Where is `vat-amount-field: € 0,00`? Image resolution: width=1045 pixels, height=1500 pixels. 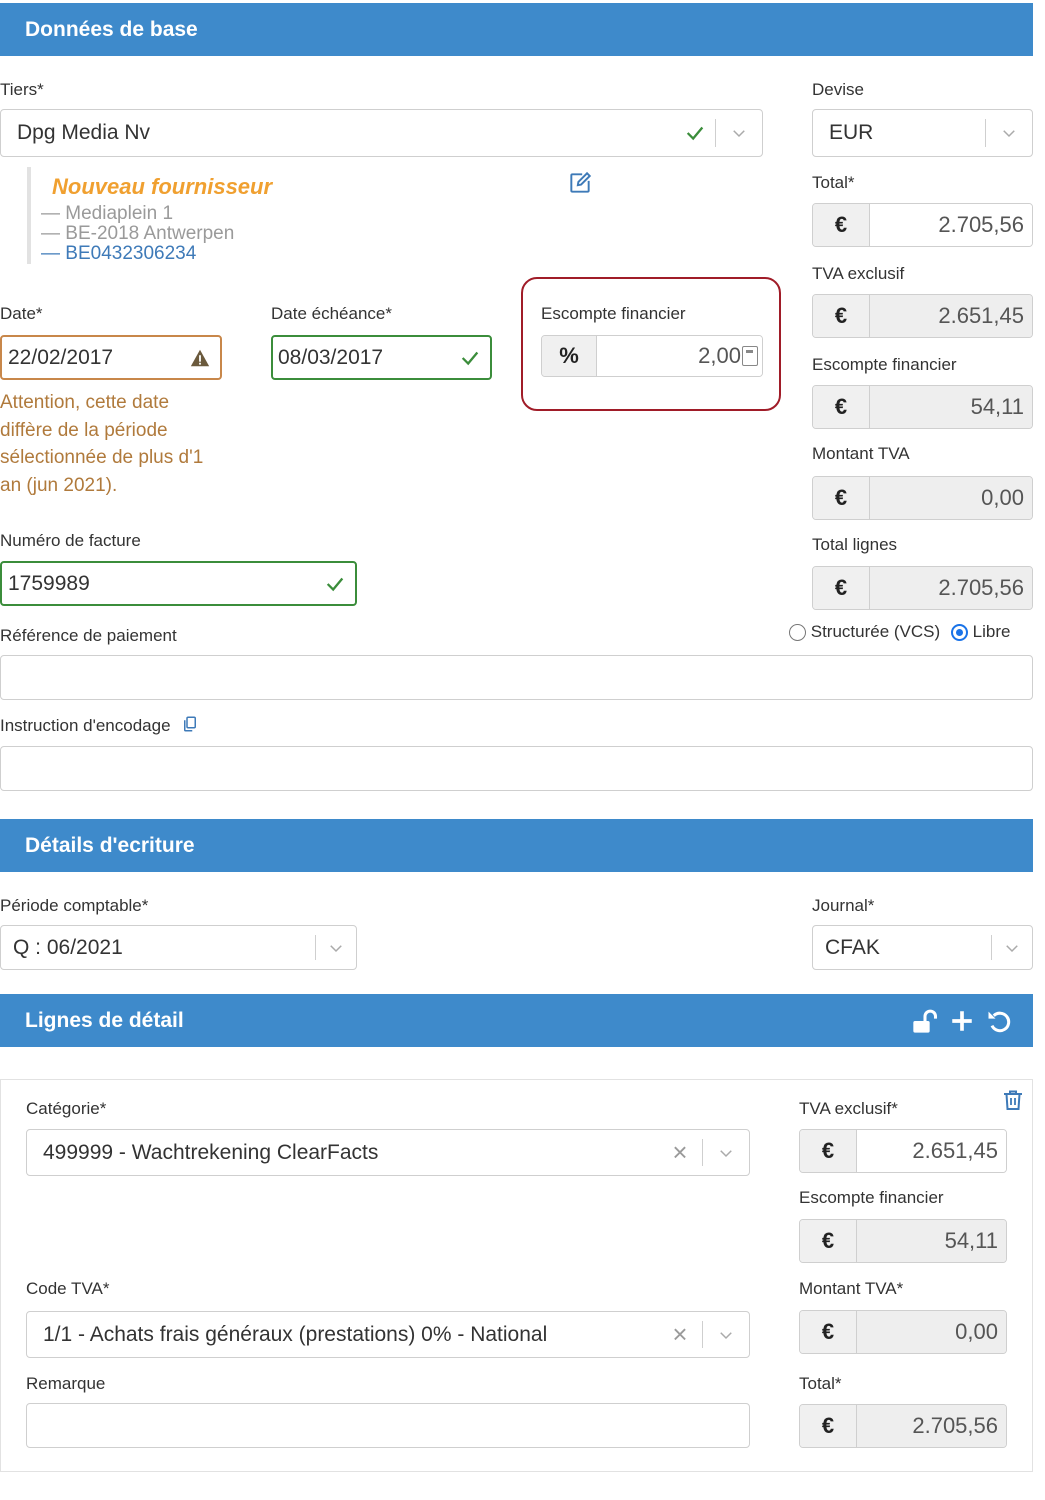 vat-amount-field: € 0,00 is located at coordinates (922, 498).